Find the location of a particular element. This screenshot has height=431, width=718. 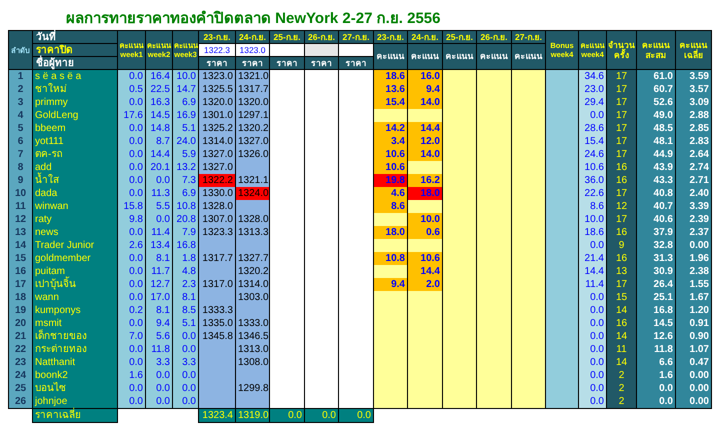

table-cell: 37.9 is located at coordinates (656, 232).